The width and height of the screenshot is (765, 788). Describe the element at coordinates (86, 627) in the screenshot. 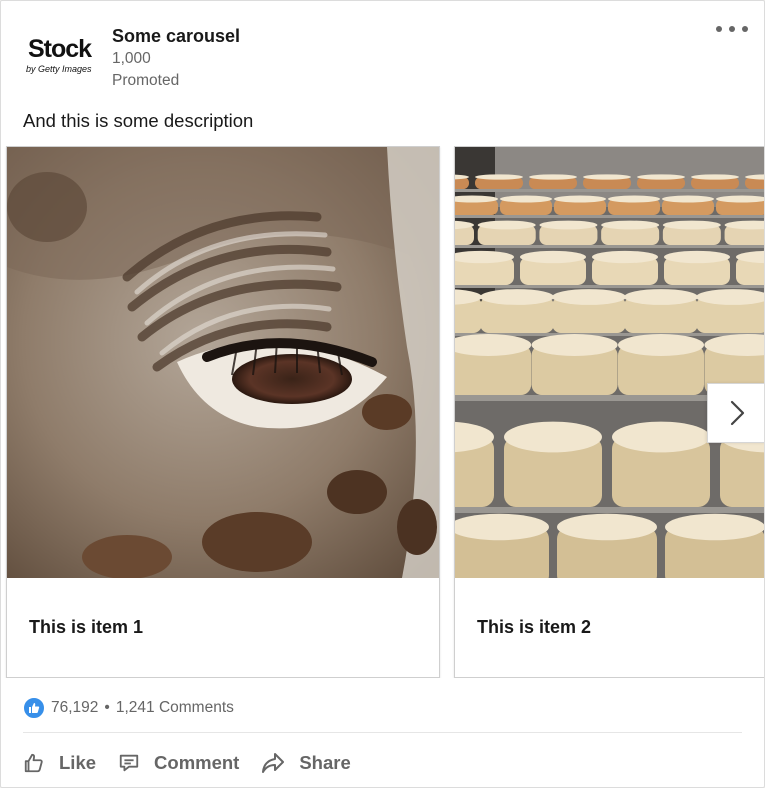

I see `carousel-item-title: This is item 1` at that location.